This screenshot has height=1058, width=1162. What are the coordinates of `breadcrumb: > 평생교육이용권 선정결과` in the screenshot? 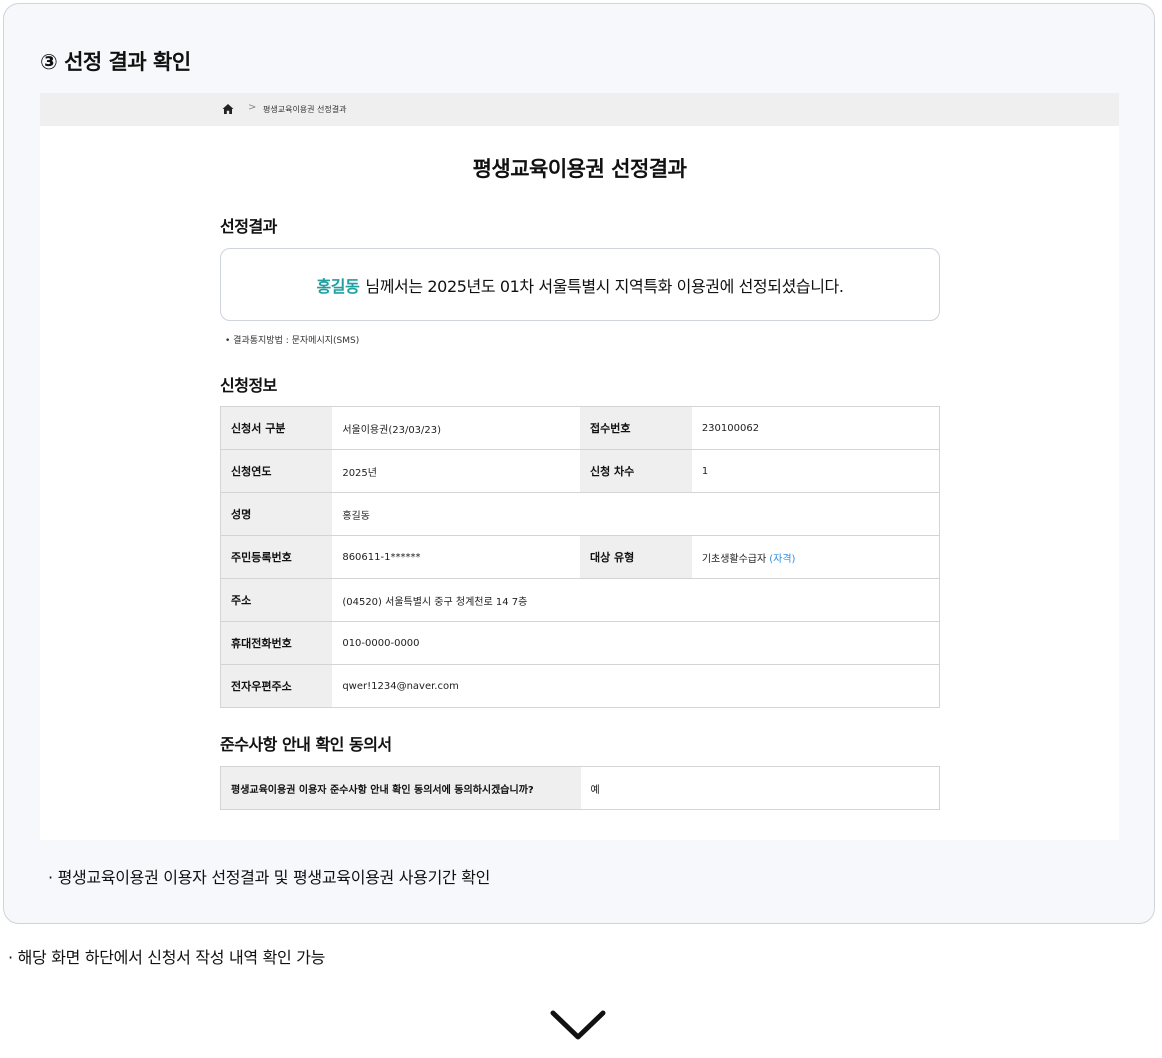 It's located at (579, 109).